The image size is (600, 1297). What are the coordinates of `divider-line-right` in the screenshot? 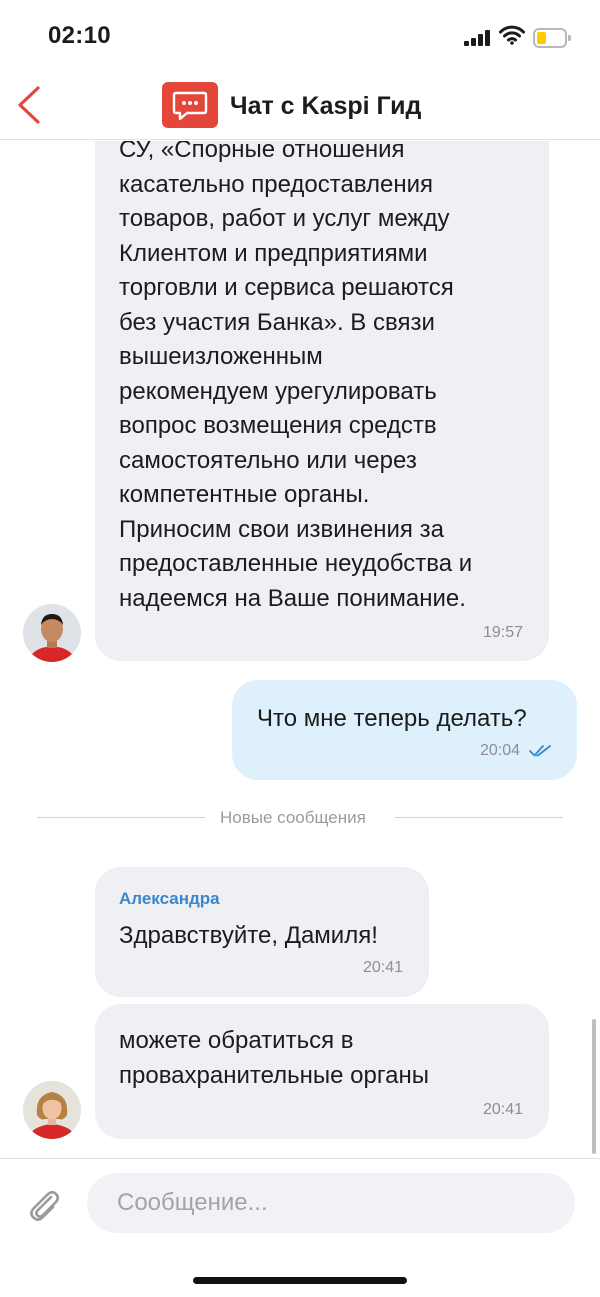 It's located at (479, 817).